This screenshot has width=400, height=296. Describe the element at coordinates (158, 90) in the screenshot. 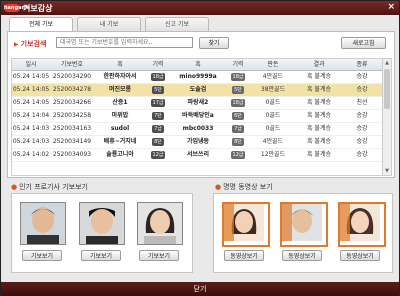

I see `cell-black-rank: 5단` at that location.